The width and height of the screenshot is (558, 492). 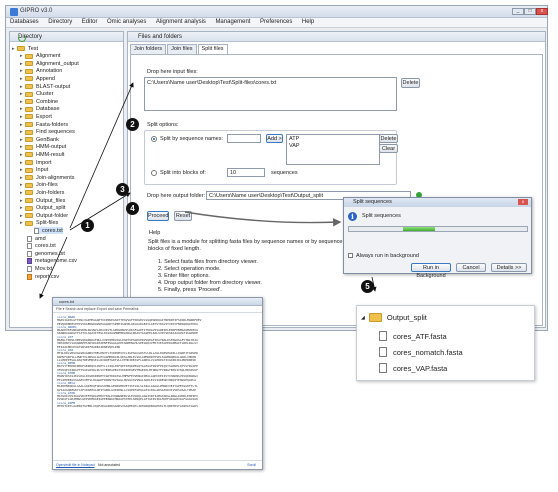 What do you see at coordinates (336, 37) in the screenshot?
I see `files-and-folders-tab: Files and folders` at bounding box center [336, 37].